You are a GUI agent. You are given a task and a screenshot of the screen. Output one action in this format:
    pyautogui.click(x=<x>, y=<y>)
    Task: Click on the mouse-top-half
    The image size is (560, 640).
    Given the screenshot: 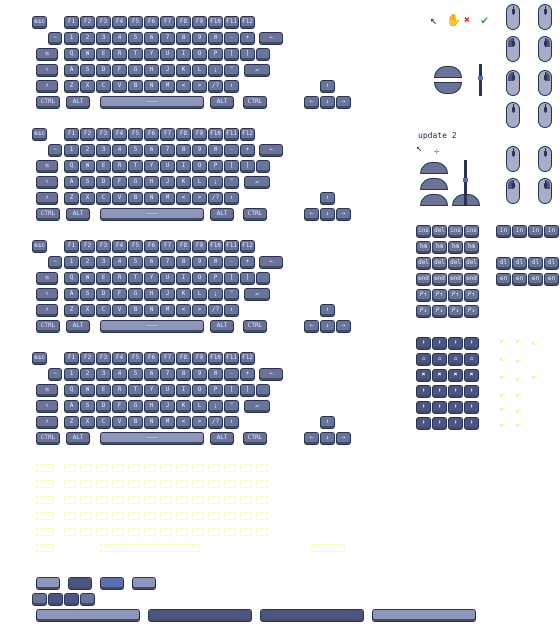 What is the action you would take?
    pyautogui.click(x=434, y=200)
    